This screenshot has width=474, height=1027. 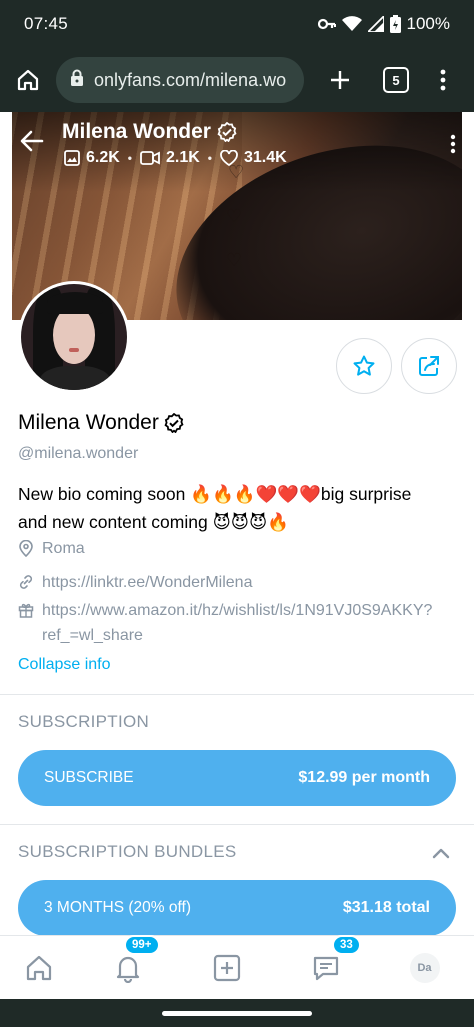 I want to click on cell-signal-icon, so click(x=375, y=24).